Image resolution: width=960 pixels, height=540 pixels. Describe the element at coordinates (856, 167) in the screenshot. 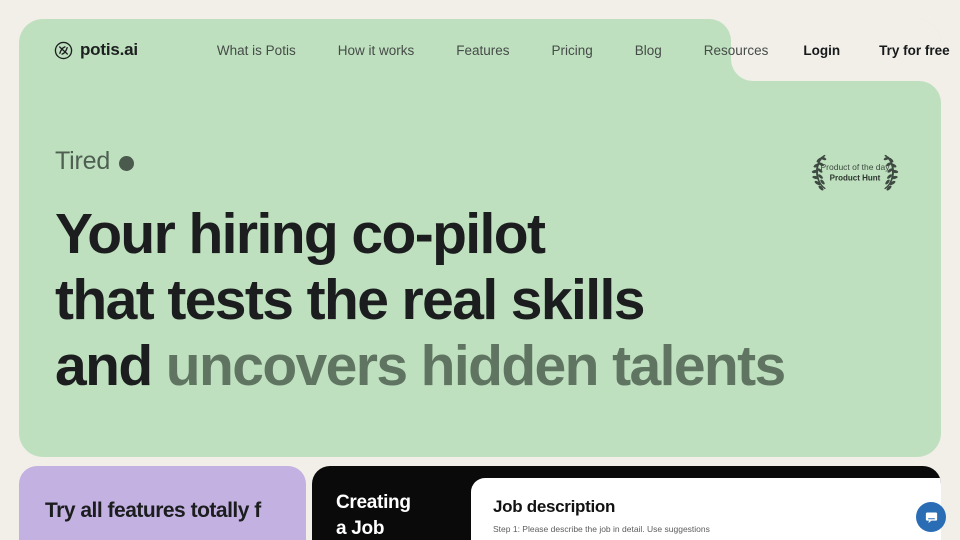

I see `badge-line-1: Product of the day` at that location.